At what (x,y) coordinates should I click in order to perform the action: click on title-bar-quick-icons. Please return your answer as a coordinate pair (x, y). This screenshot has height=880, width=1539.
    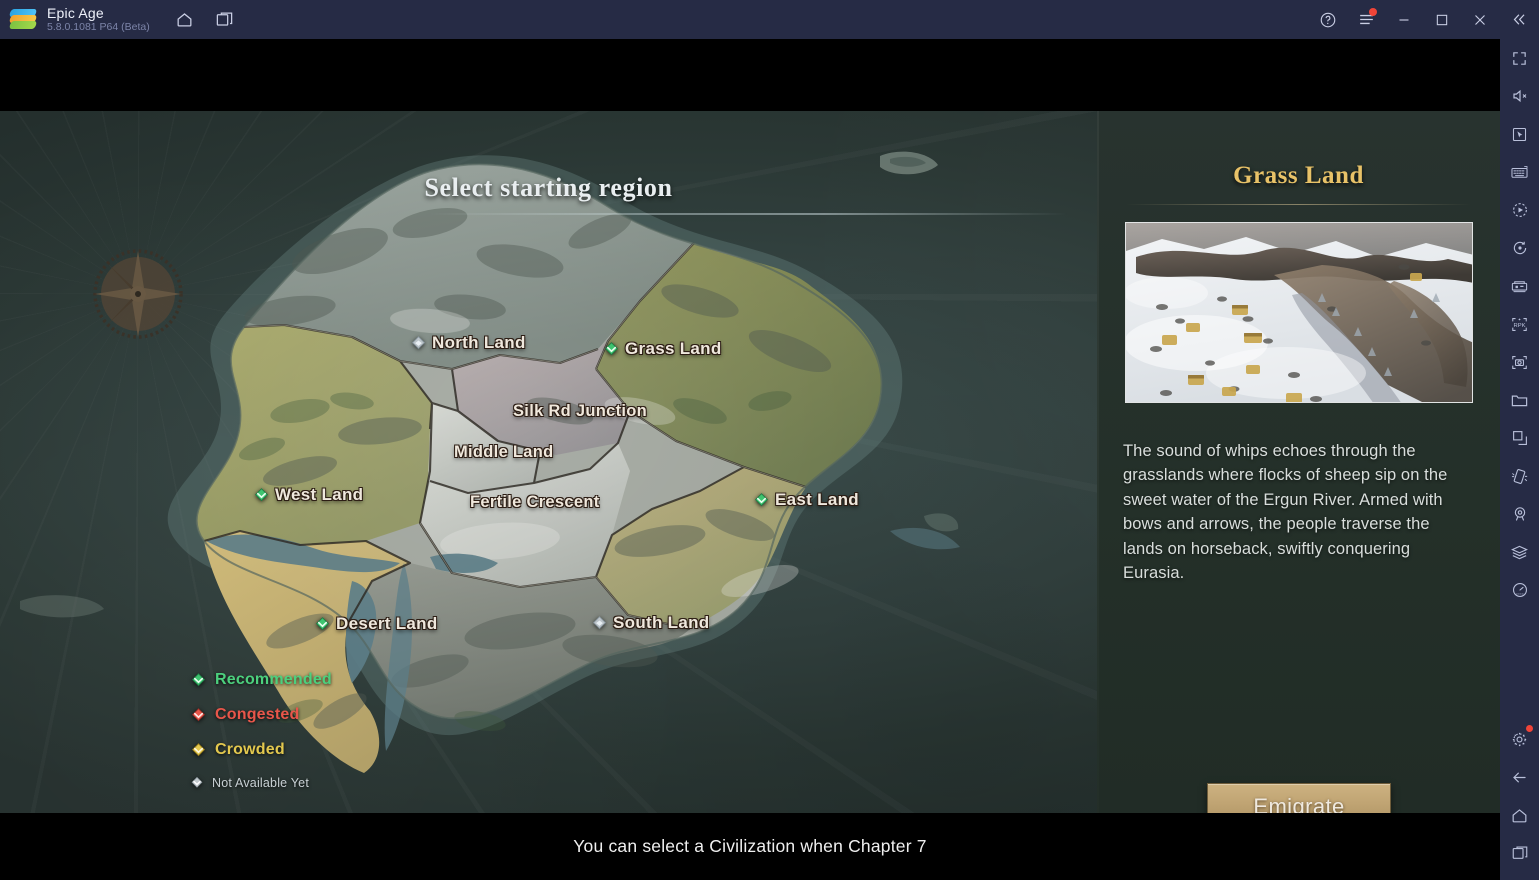
    Looking at the image, I should click on (205, 20).